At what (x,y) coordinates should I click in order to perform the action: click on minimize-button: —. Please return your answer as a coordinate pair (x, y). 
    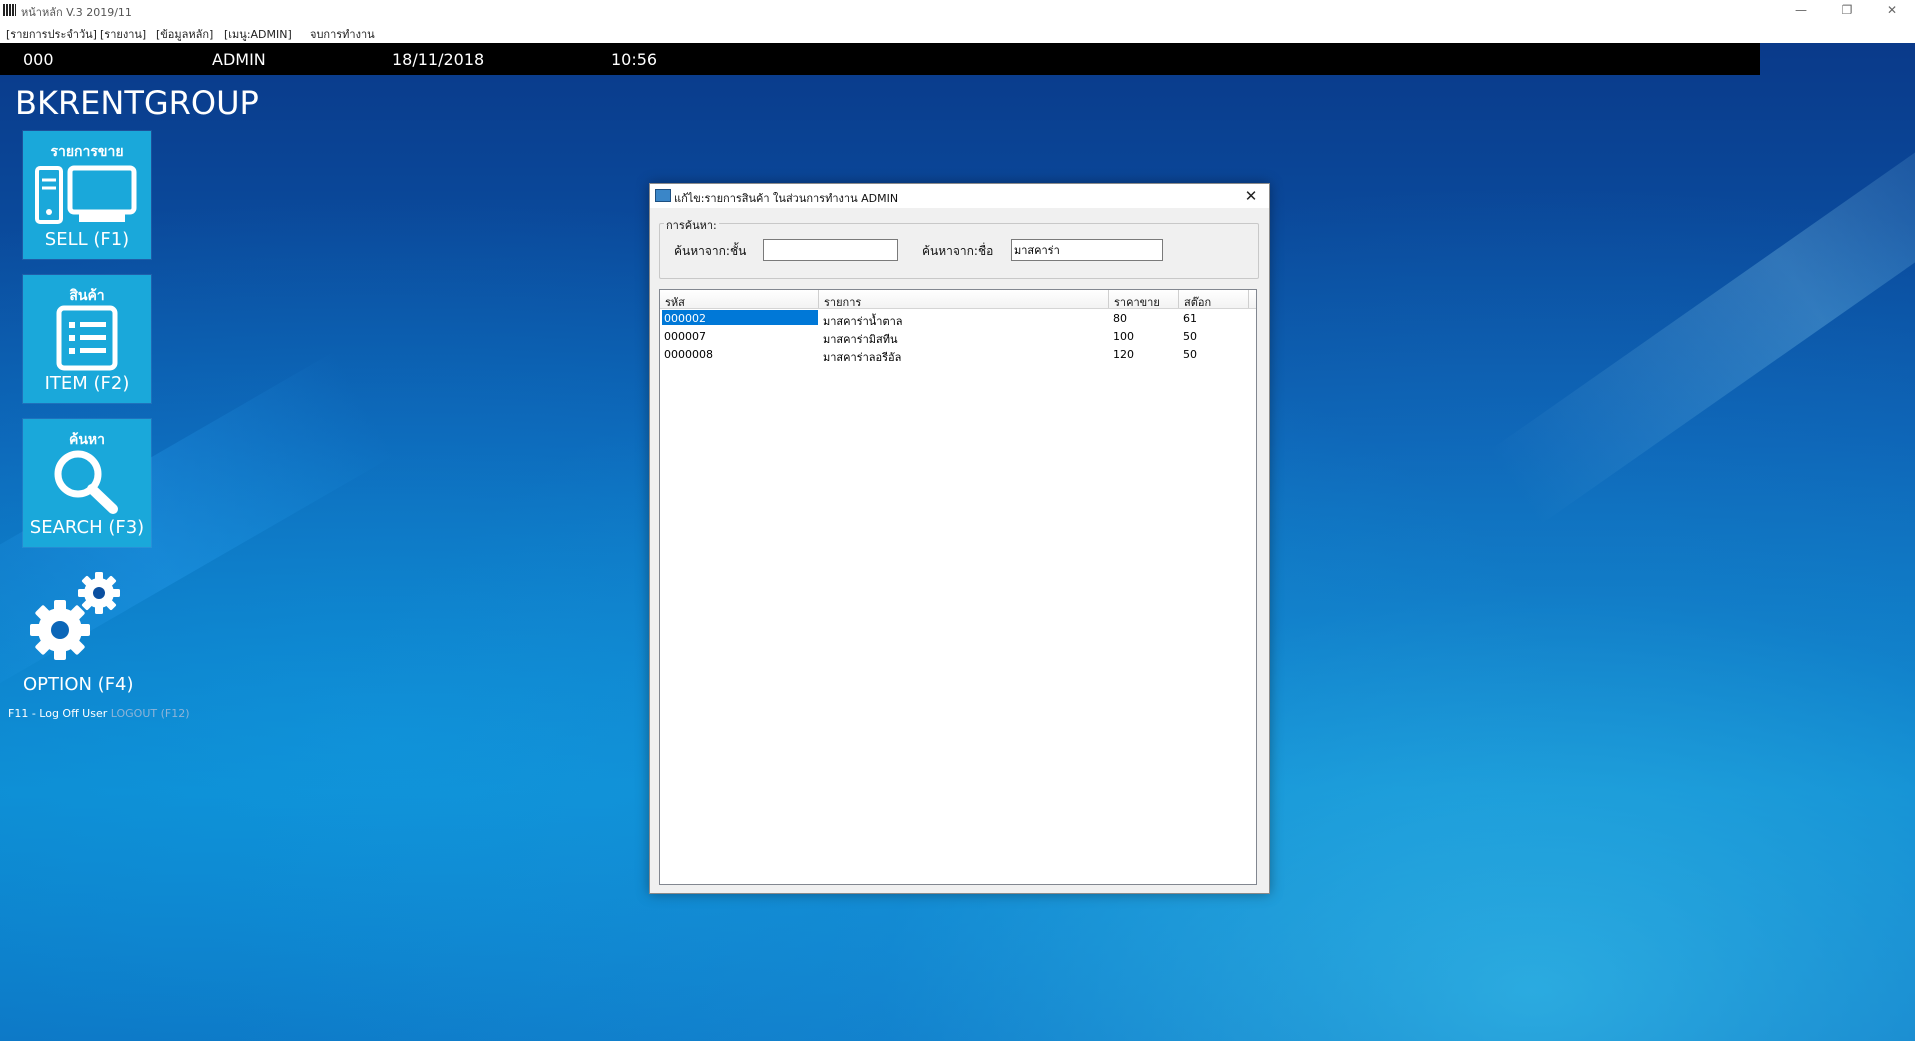
    Looking at the image, I should click on (1801, 10).